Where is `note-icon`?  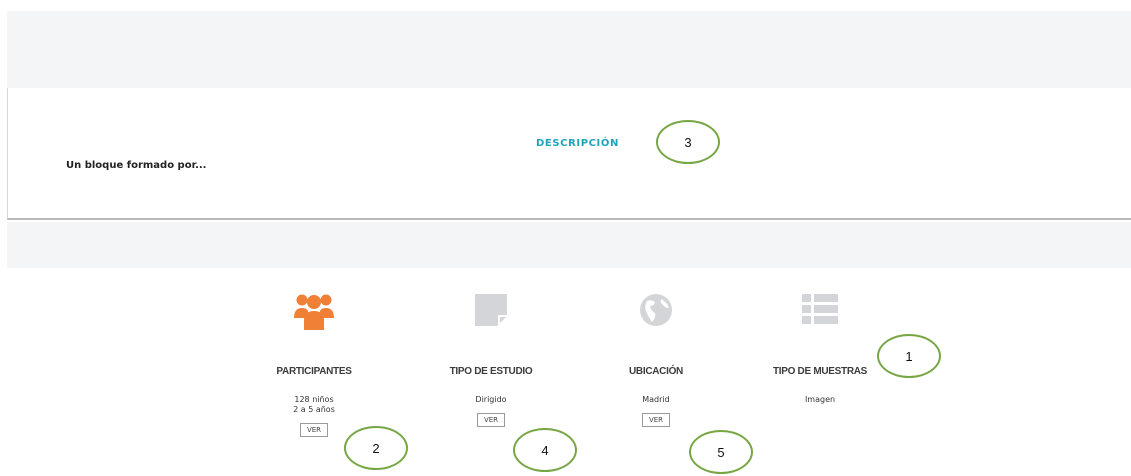 note-icon is located at coordinates (491, 310).